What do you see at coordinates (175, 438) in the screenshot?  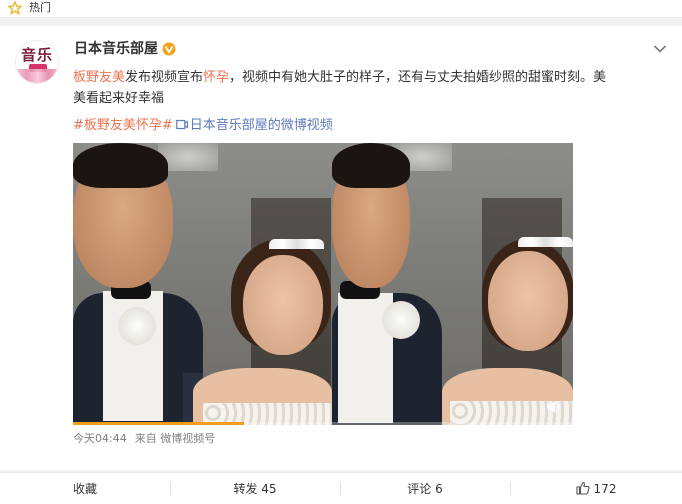 I see `post-source: 来自 微博视频号` at bounding box center [175, 438].